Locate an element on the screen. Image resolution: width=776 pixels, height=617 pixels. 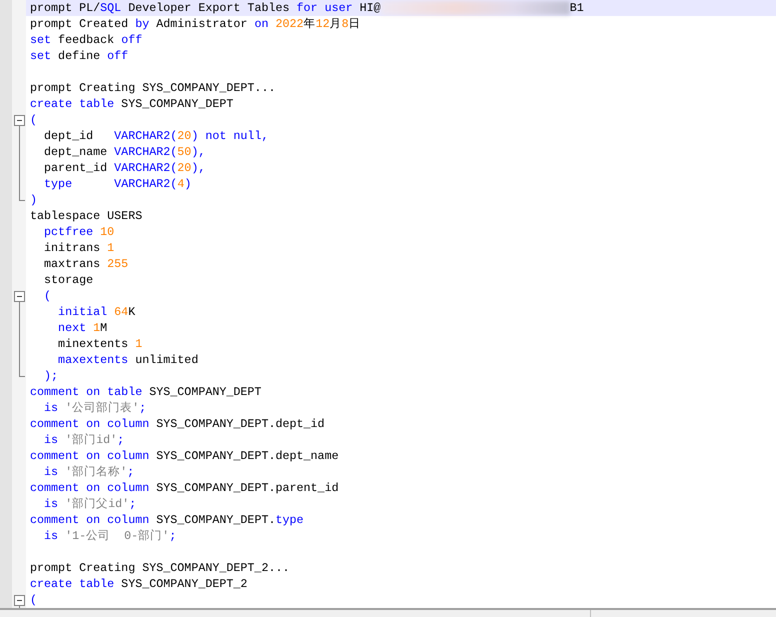
code-line: is '1-公司 0-部门'; is located at coordinates (109, 536).